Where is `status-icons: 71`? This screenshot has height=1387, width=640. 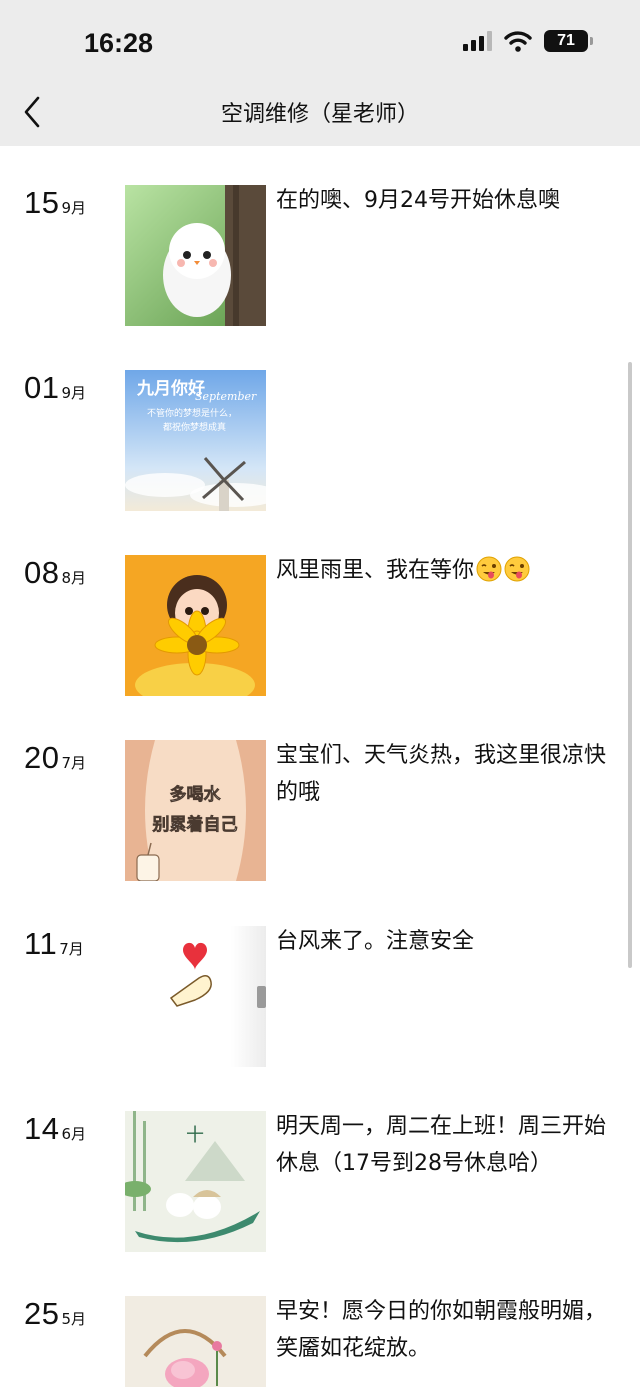 status-icons: 71 is located at coordinates (528, 41).